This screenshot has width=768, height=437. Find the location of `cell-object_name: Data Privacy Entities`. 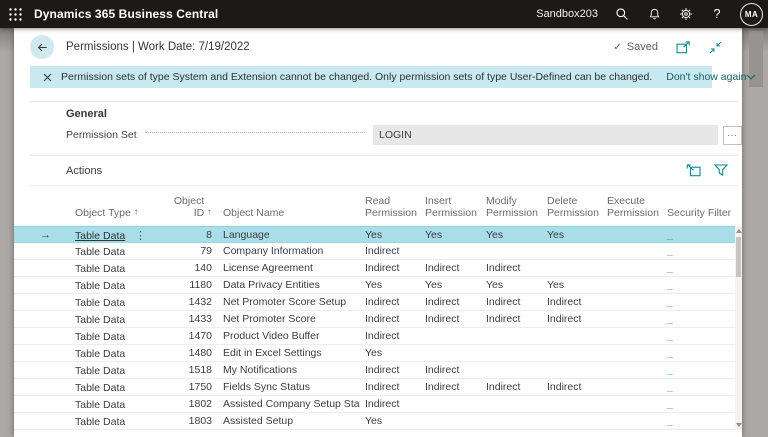

cell-object_name: Data Privacy Entities is located at coordinates (286, 285).